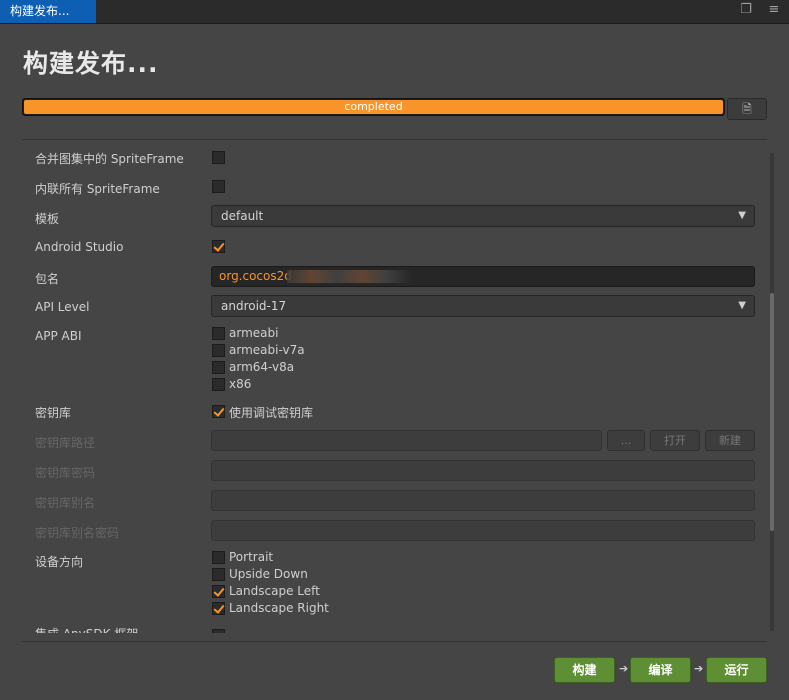 The image size is (789, 700). I want to click on keystore-alias-input, so click(483, 500).